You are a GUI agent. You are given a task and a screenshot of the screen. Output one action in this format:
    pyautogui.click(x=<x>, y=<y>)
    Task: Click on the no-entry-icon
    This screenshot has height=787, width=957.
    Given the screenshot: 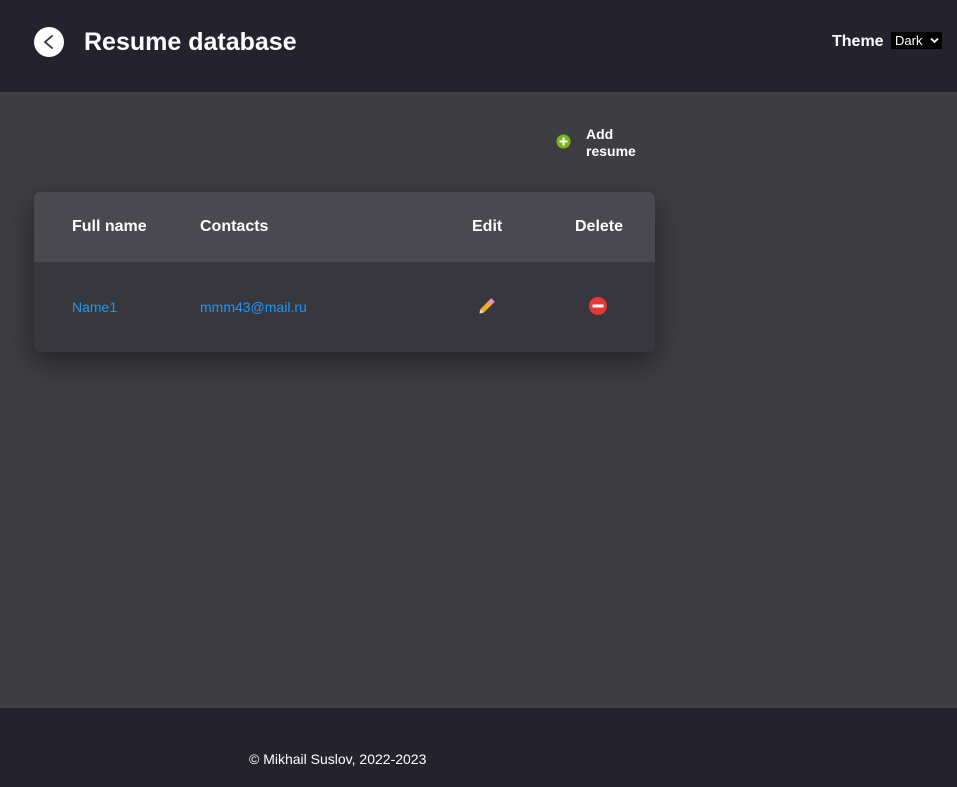 What is the action you would take?
    pyautogui.click(x=598, y=306)
    